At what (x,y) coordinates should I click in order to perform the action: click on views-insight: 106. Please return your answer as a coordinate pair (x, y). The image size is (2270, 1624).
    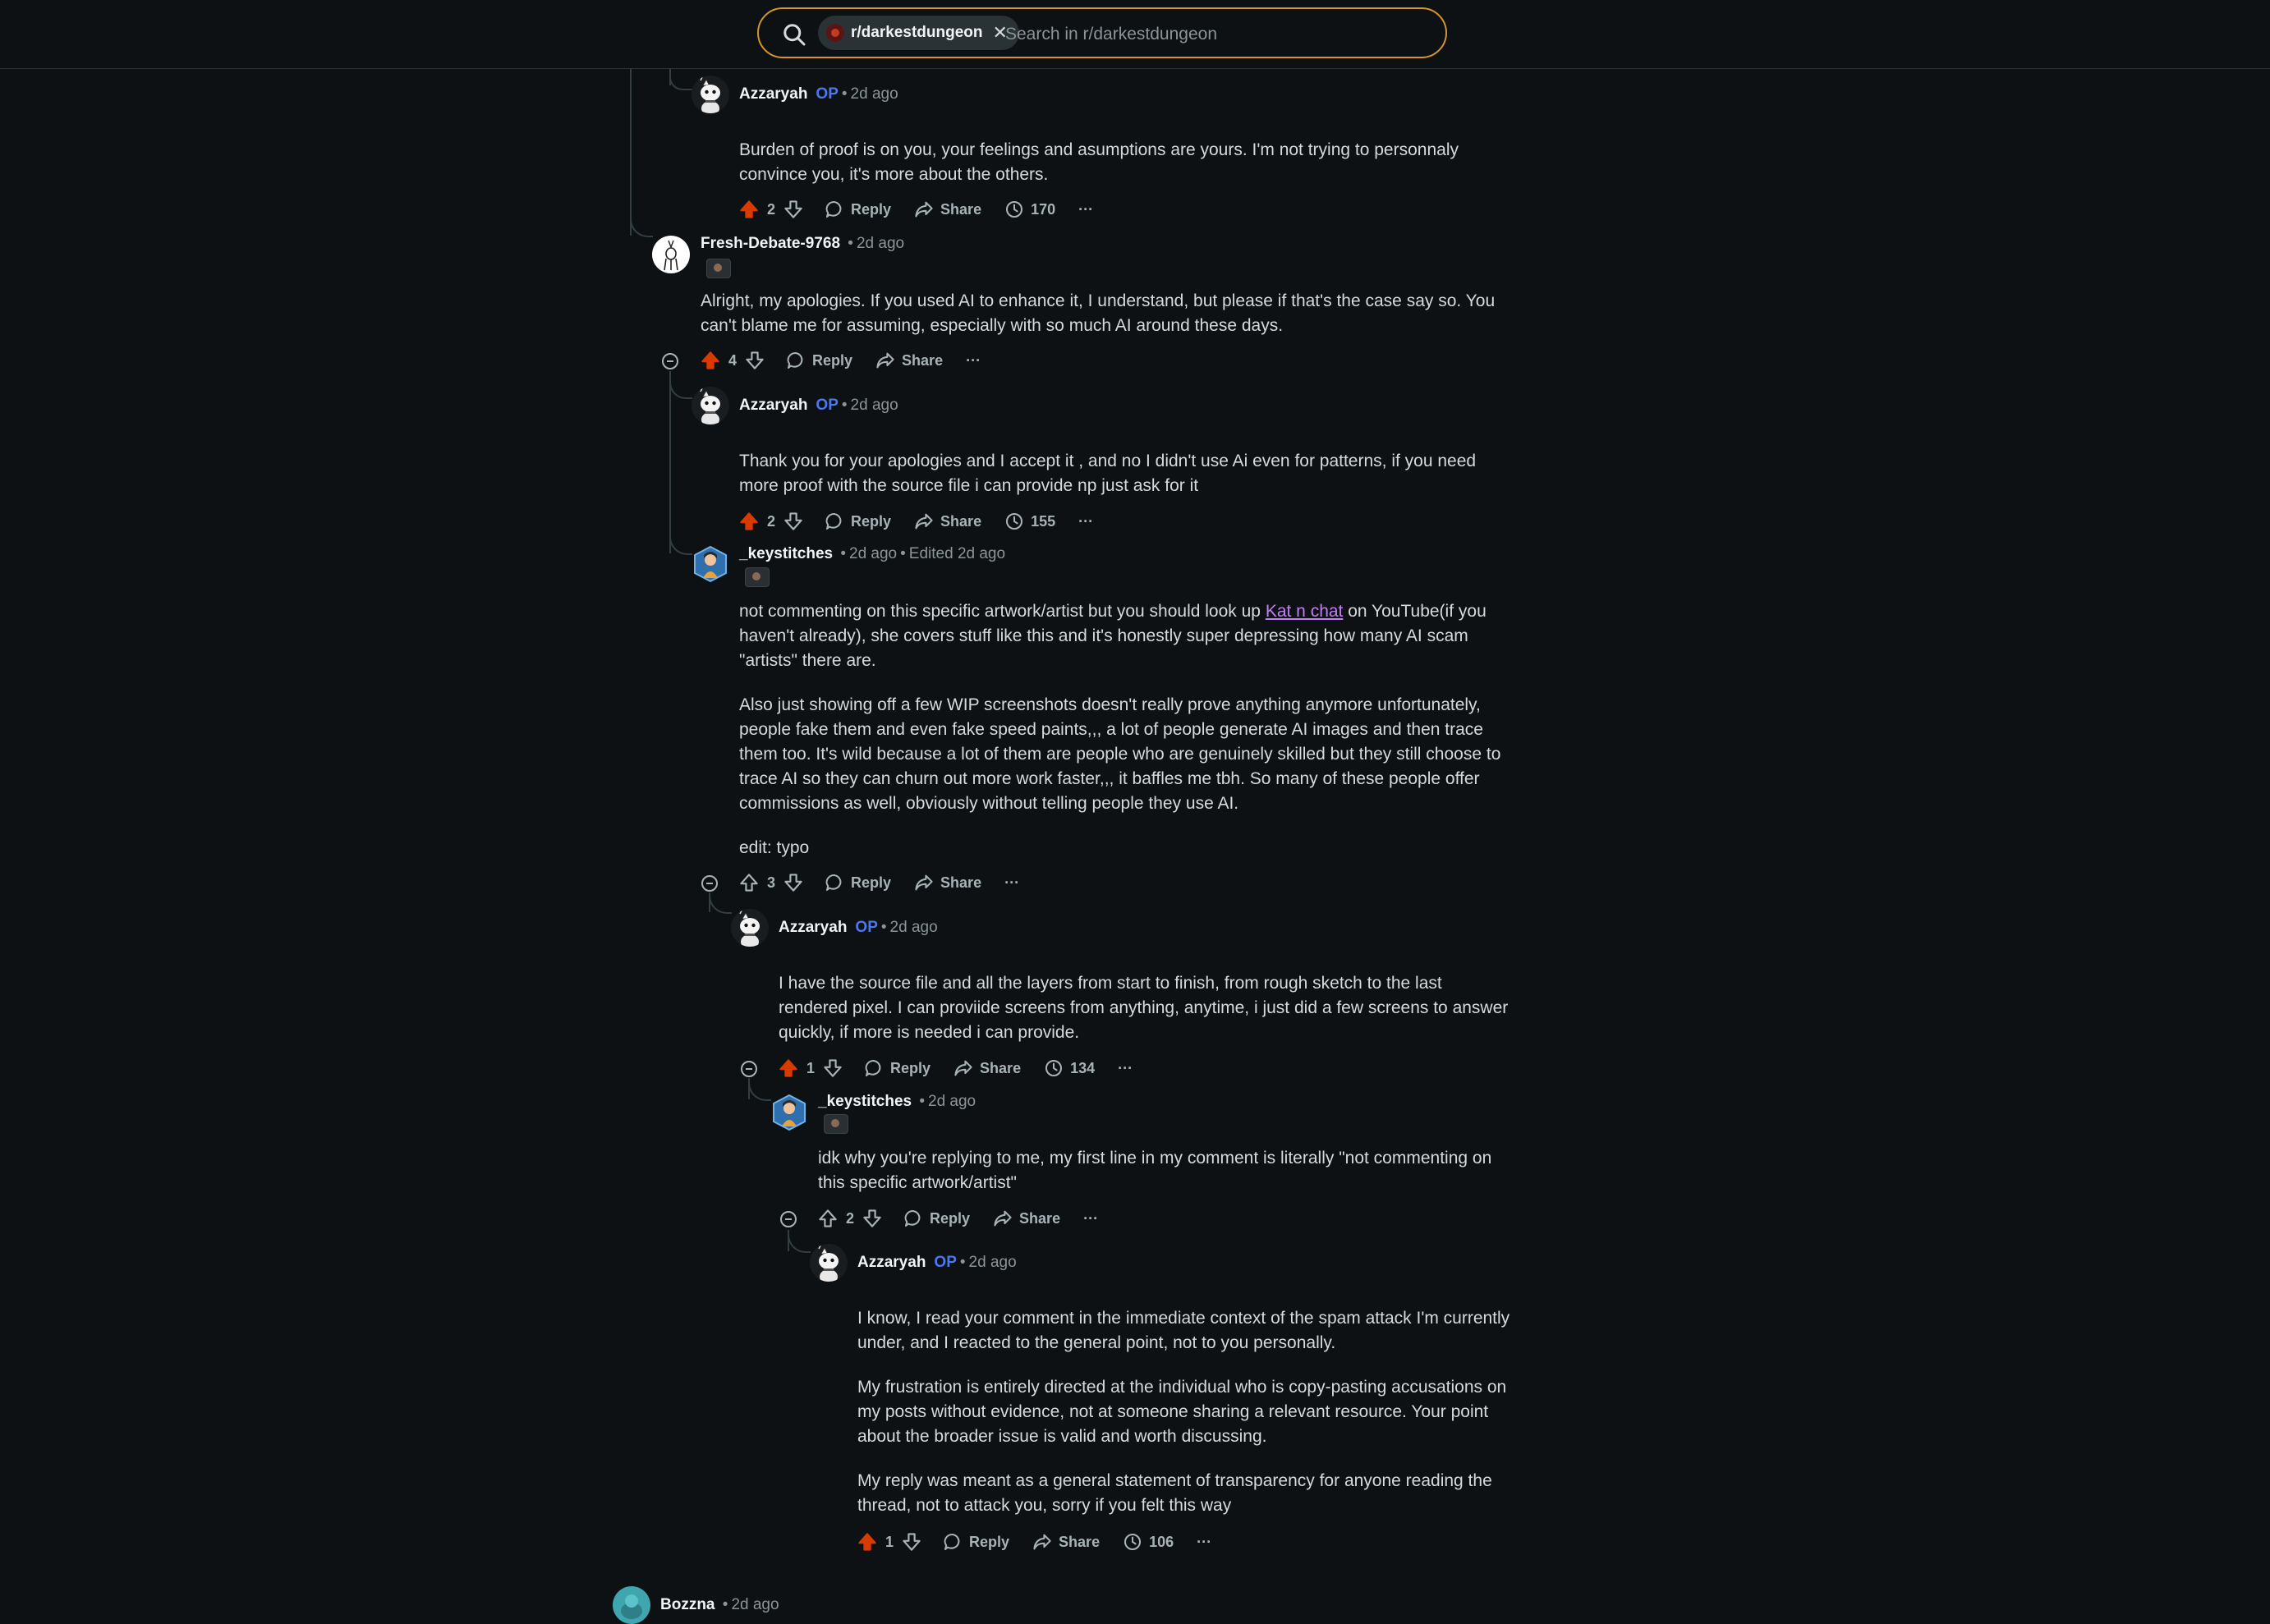
    Looking at the image, I should click on (1148, 1542).